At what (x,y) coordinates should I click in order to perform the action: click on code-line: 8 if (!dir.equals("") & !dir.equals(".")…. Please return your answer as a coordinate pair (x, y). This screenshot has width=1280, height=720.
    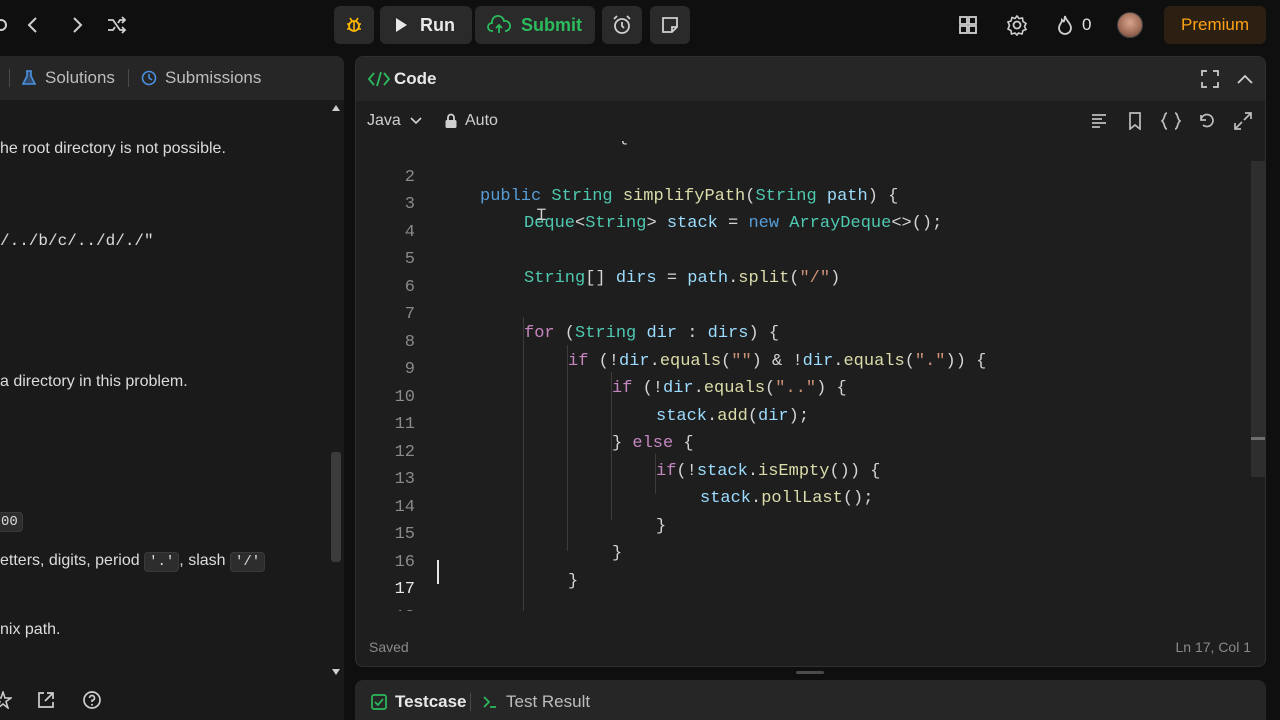
    Looking at the image, I should click on (695, 352).